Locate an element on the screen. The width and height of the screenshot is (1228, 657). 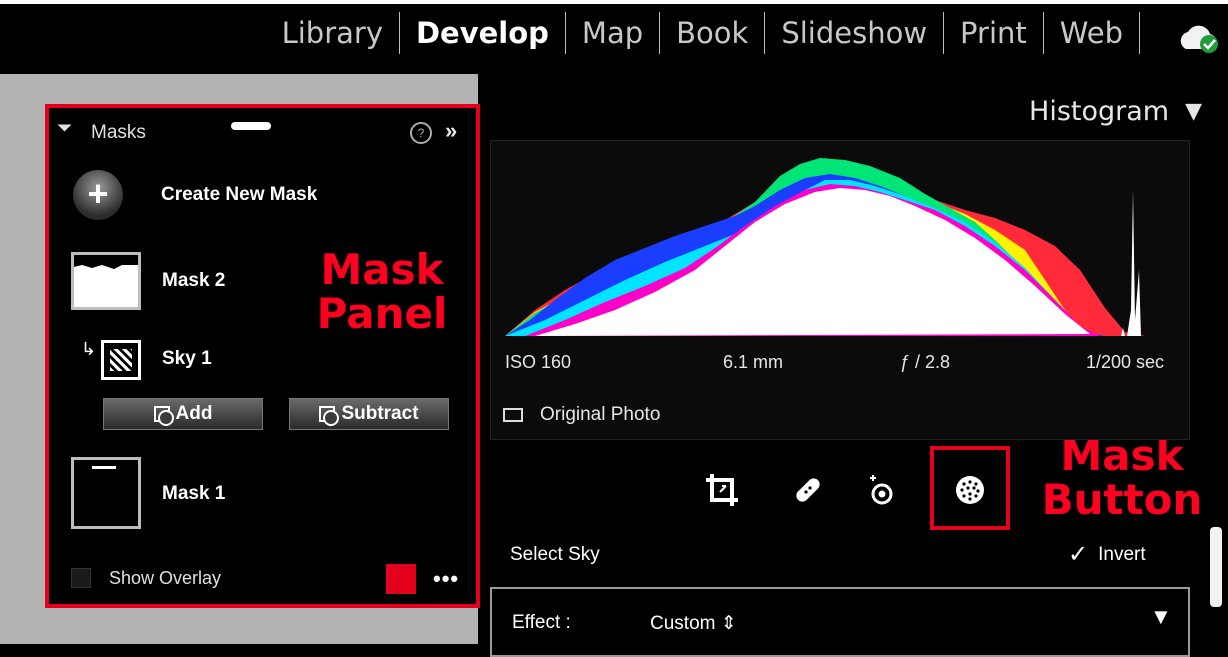
effect-preset-dropdown: Custom ⇕ is located at coordinates (693, 623).